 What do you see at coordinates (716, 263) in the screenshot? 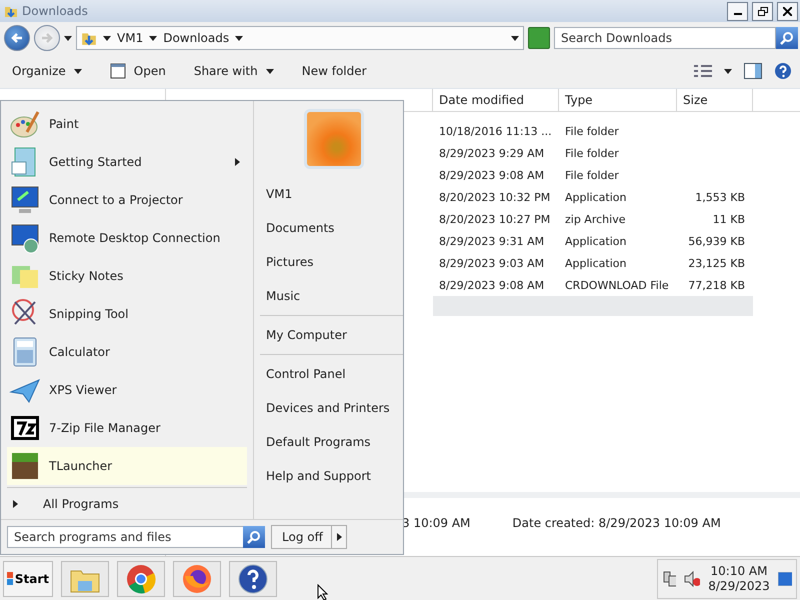
I see `size-cell-text: 23,125 KB` at bounding box center [716, 263].